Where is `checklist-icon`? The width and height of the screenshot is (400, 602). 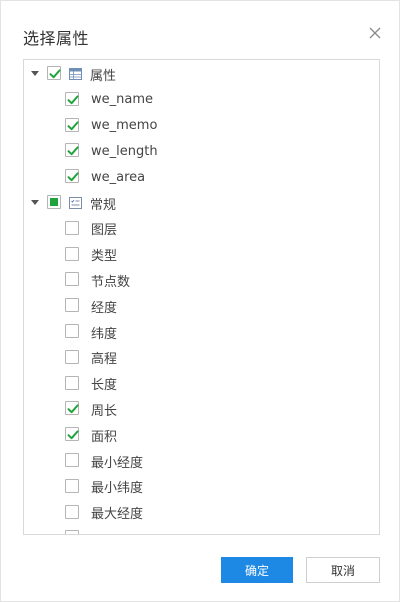 checklist-icon is located at coordinates (75, 203).